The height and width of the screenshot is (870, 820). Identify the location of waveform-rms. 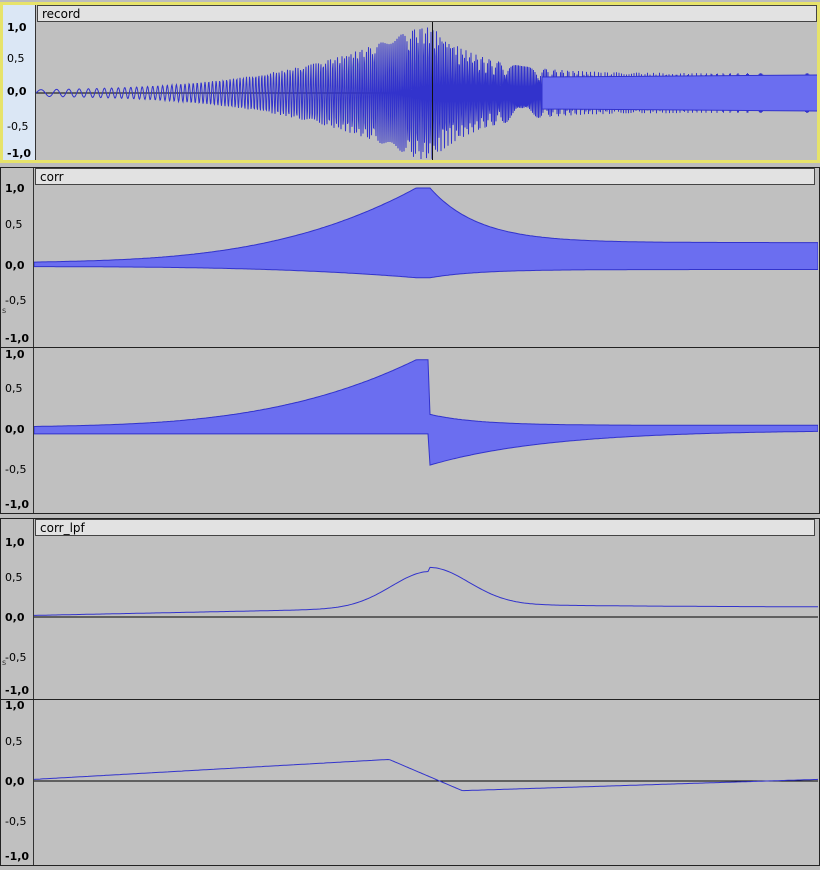
(679, 93).